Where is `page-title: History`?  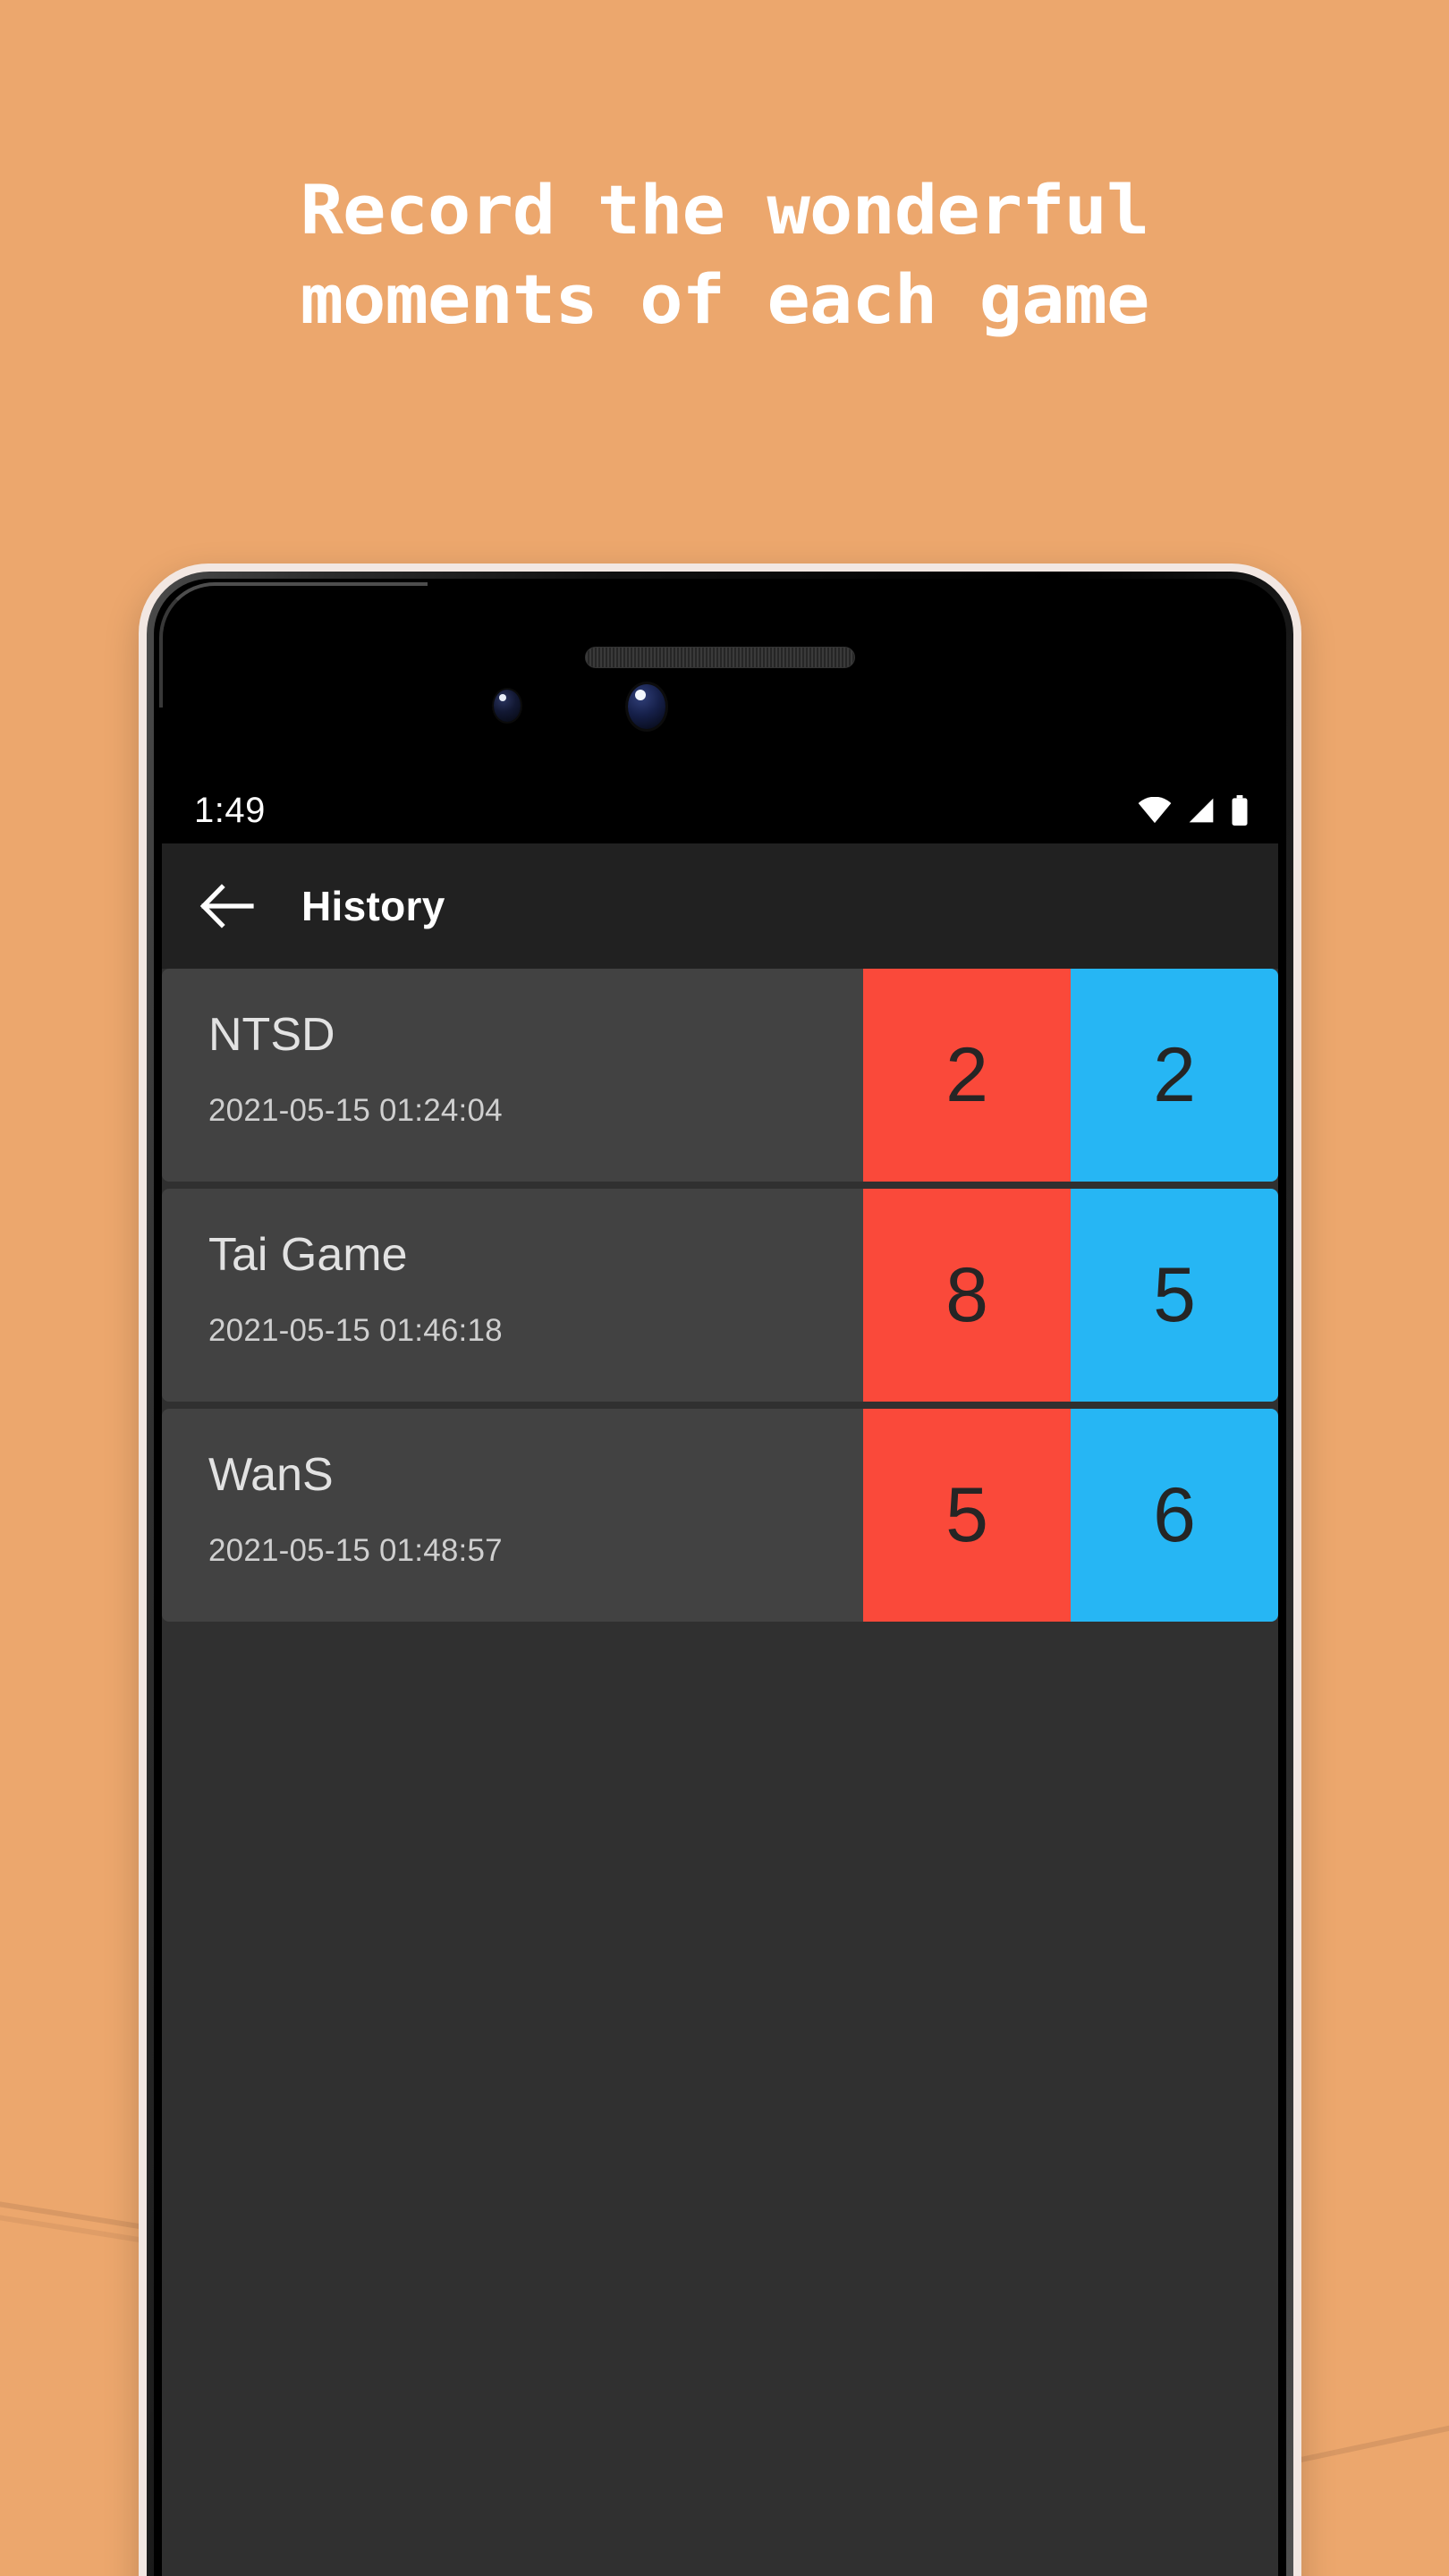
page-title: History is located at coordinates (373, 906).